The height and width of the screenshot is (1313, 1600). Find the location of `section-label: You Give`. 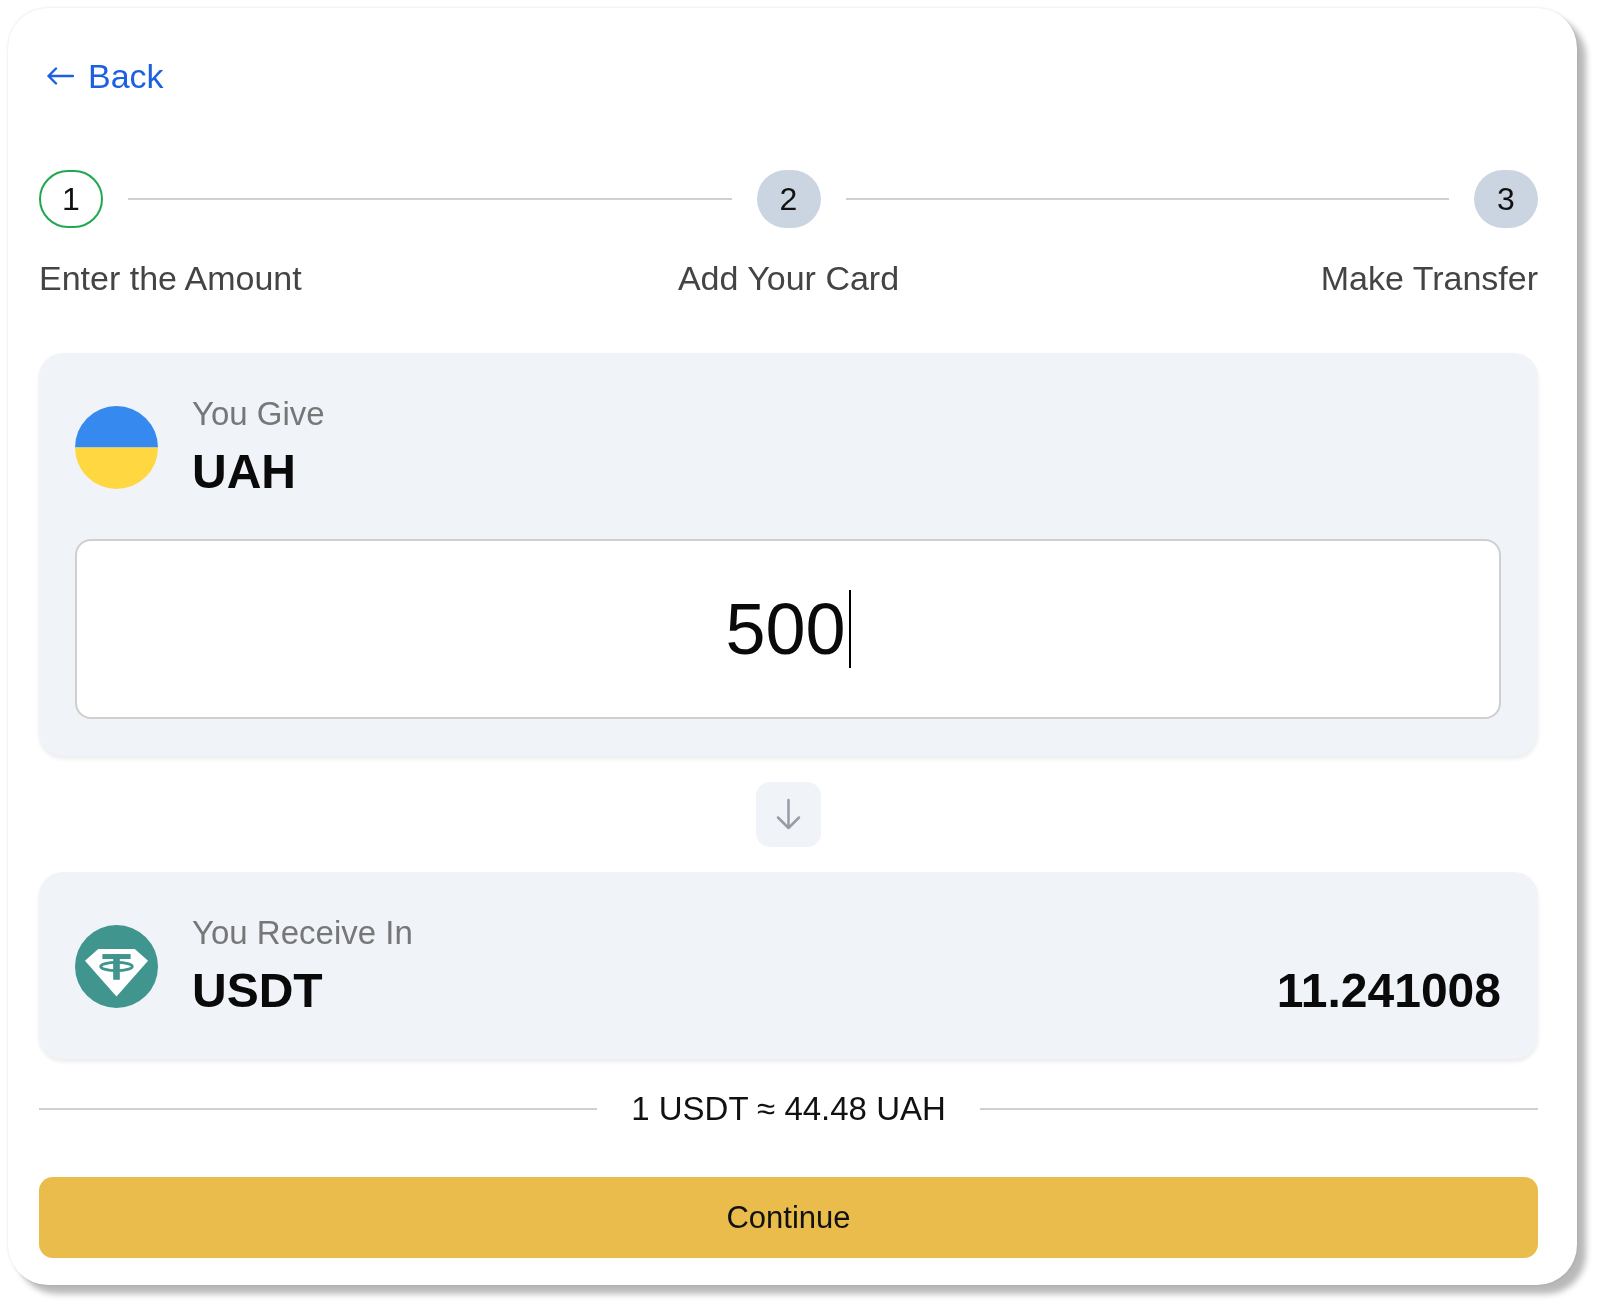

section-label: You Give is located at coordinates (258, 413).